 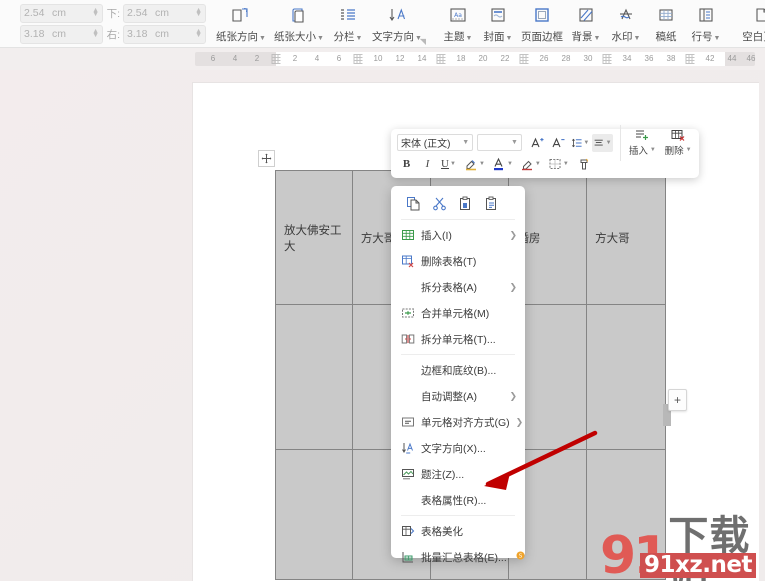 I want to click on vertical-scrollbar, so click(x=762, y=325).